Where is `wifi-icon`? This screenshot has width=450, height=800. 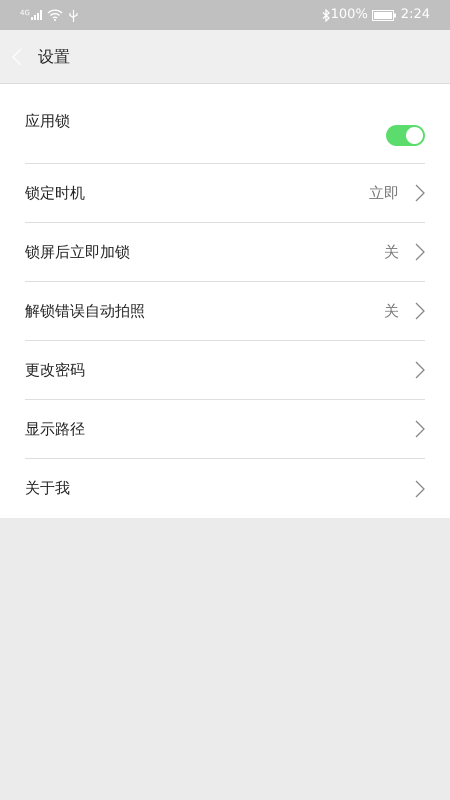
wifi-icon is located at coordinates (54, 15).